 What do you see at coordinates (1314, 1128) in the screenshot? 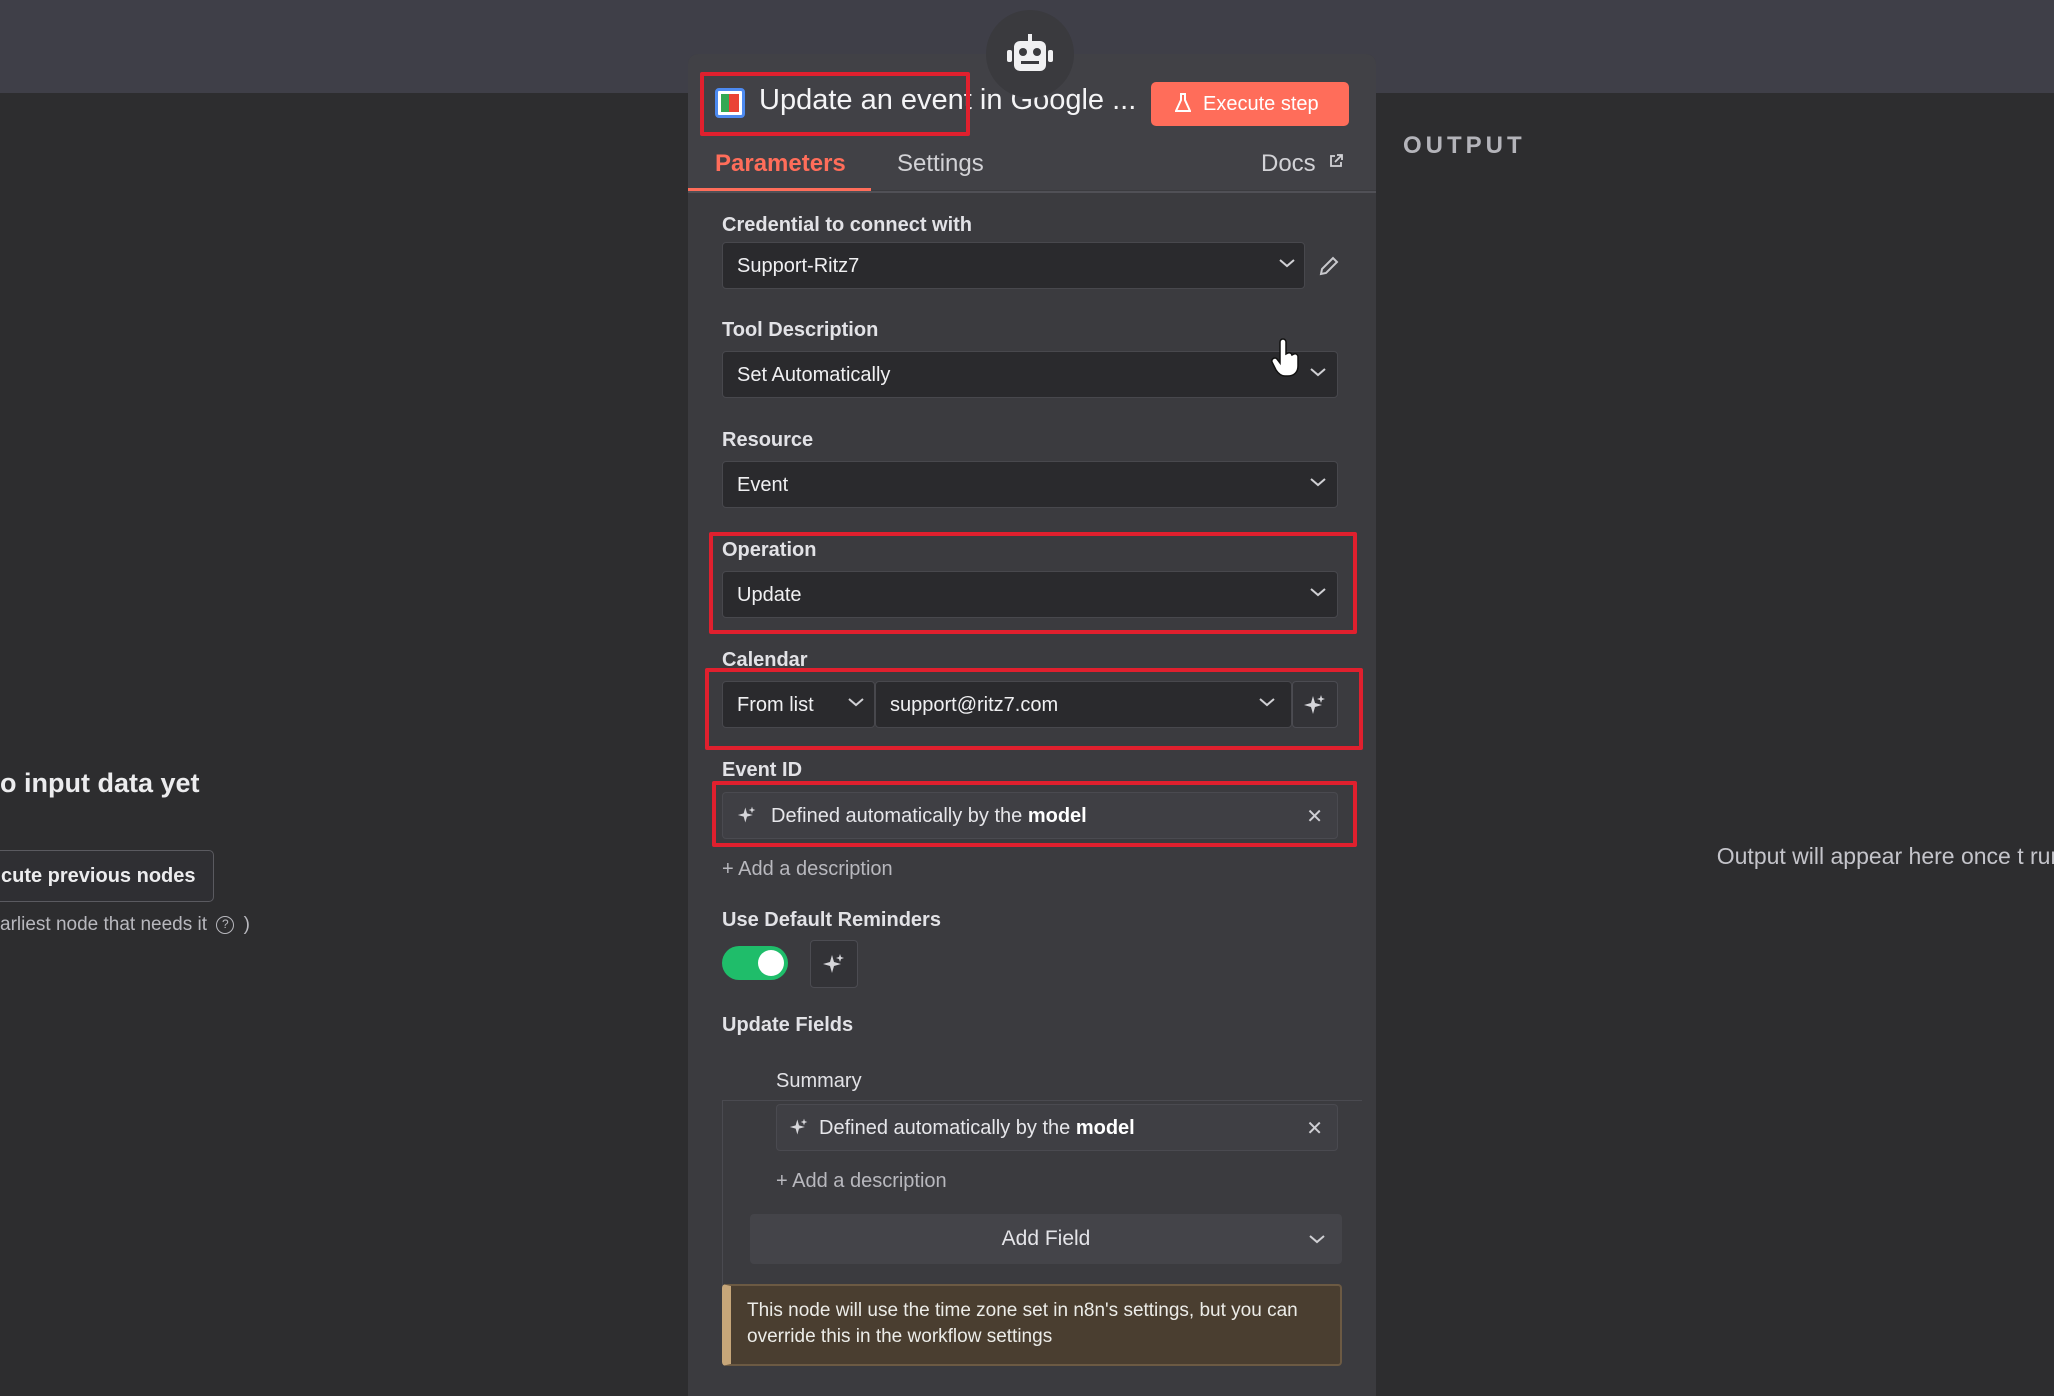
I see `close-icon: ✕` at bounding box center [1314, 1128].